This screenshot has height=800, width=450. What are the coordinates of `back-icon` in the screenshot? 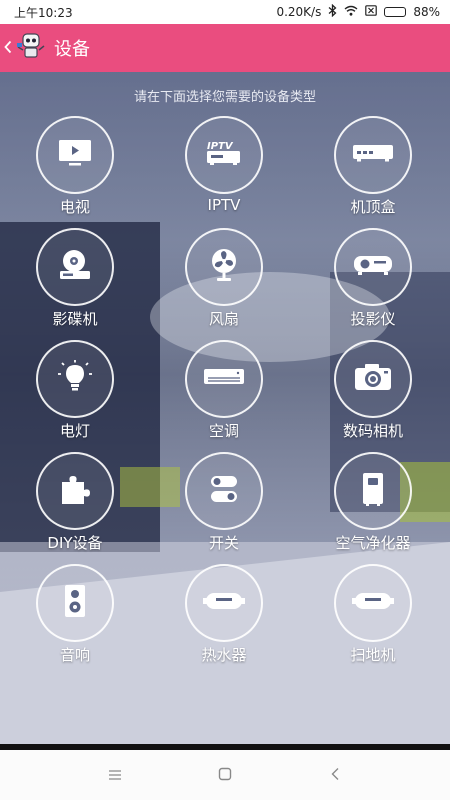 It's located at (335, 775).